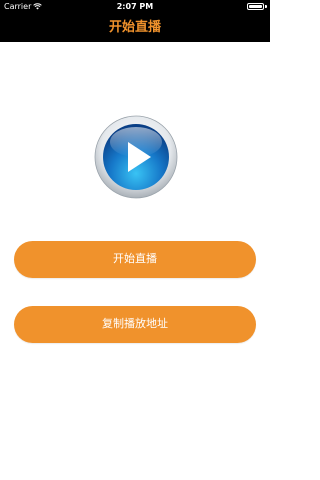 This screenshot has height=480, width=320. I want to click on page-title: 开始直播, so click(134, 27).